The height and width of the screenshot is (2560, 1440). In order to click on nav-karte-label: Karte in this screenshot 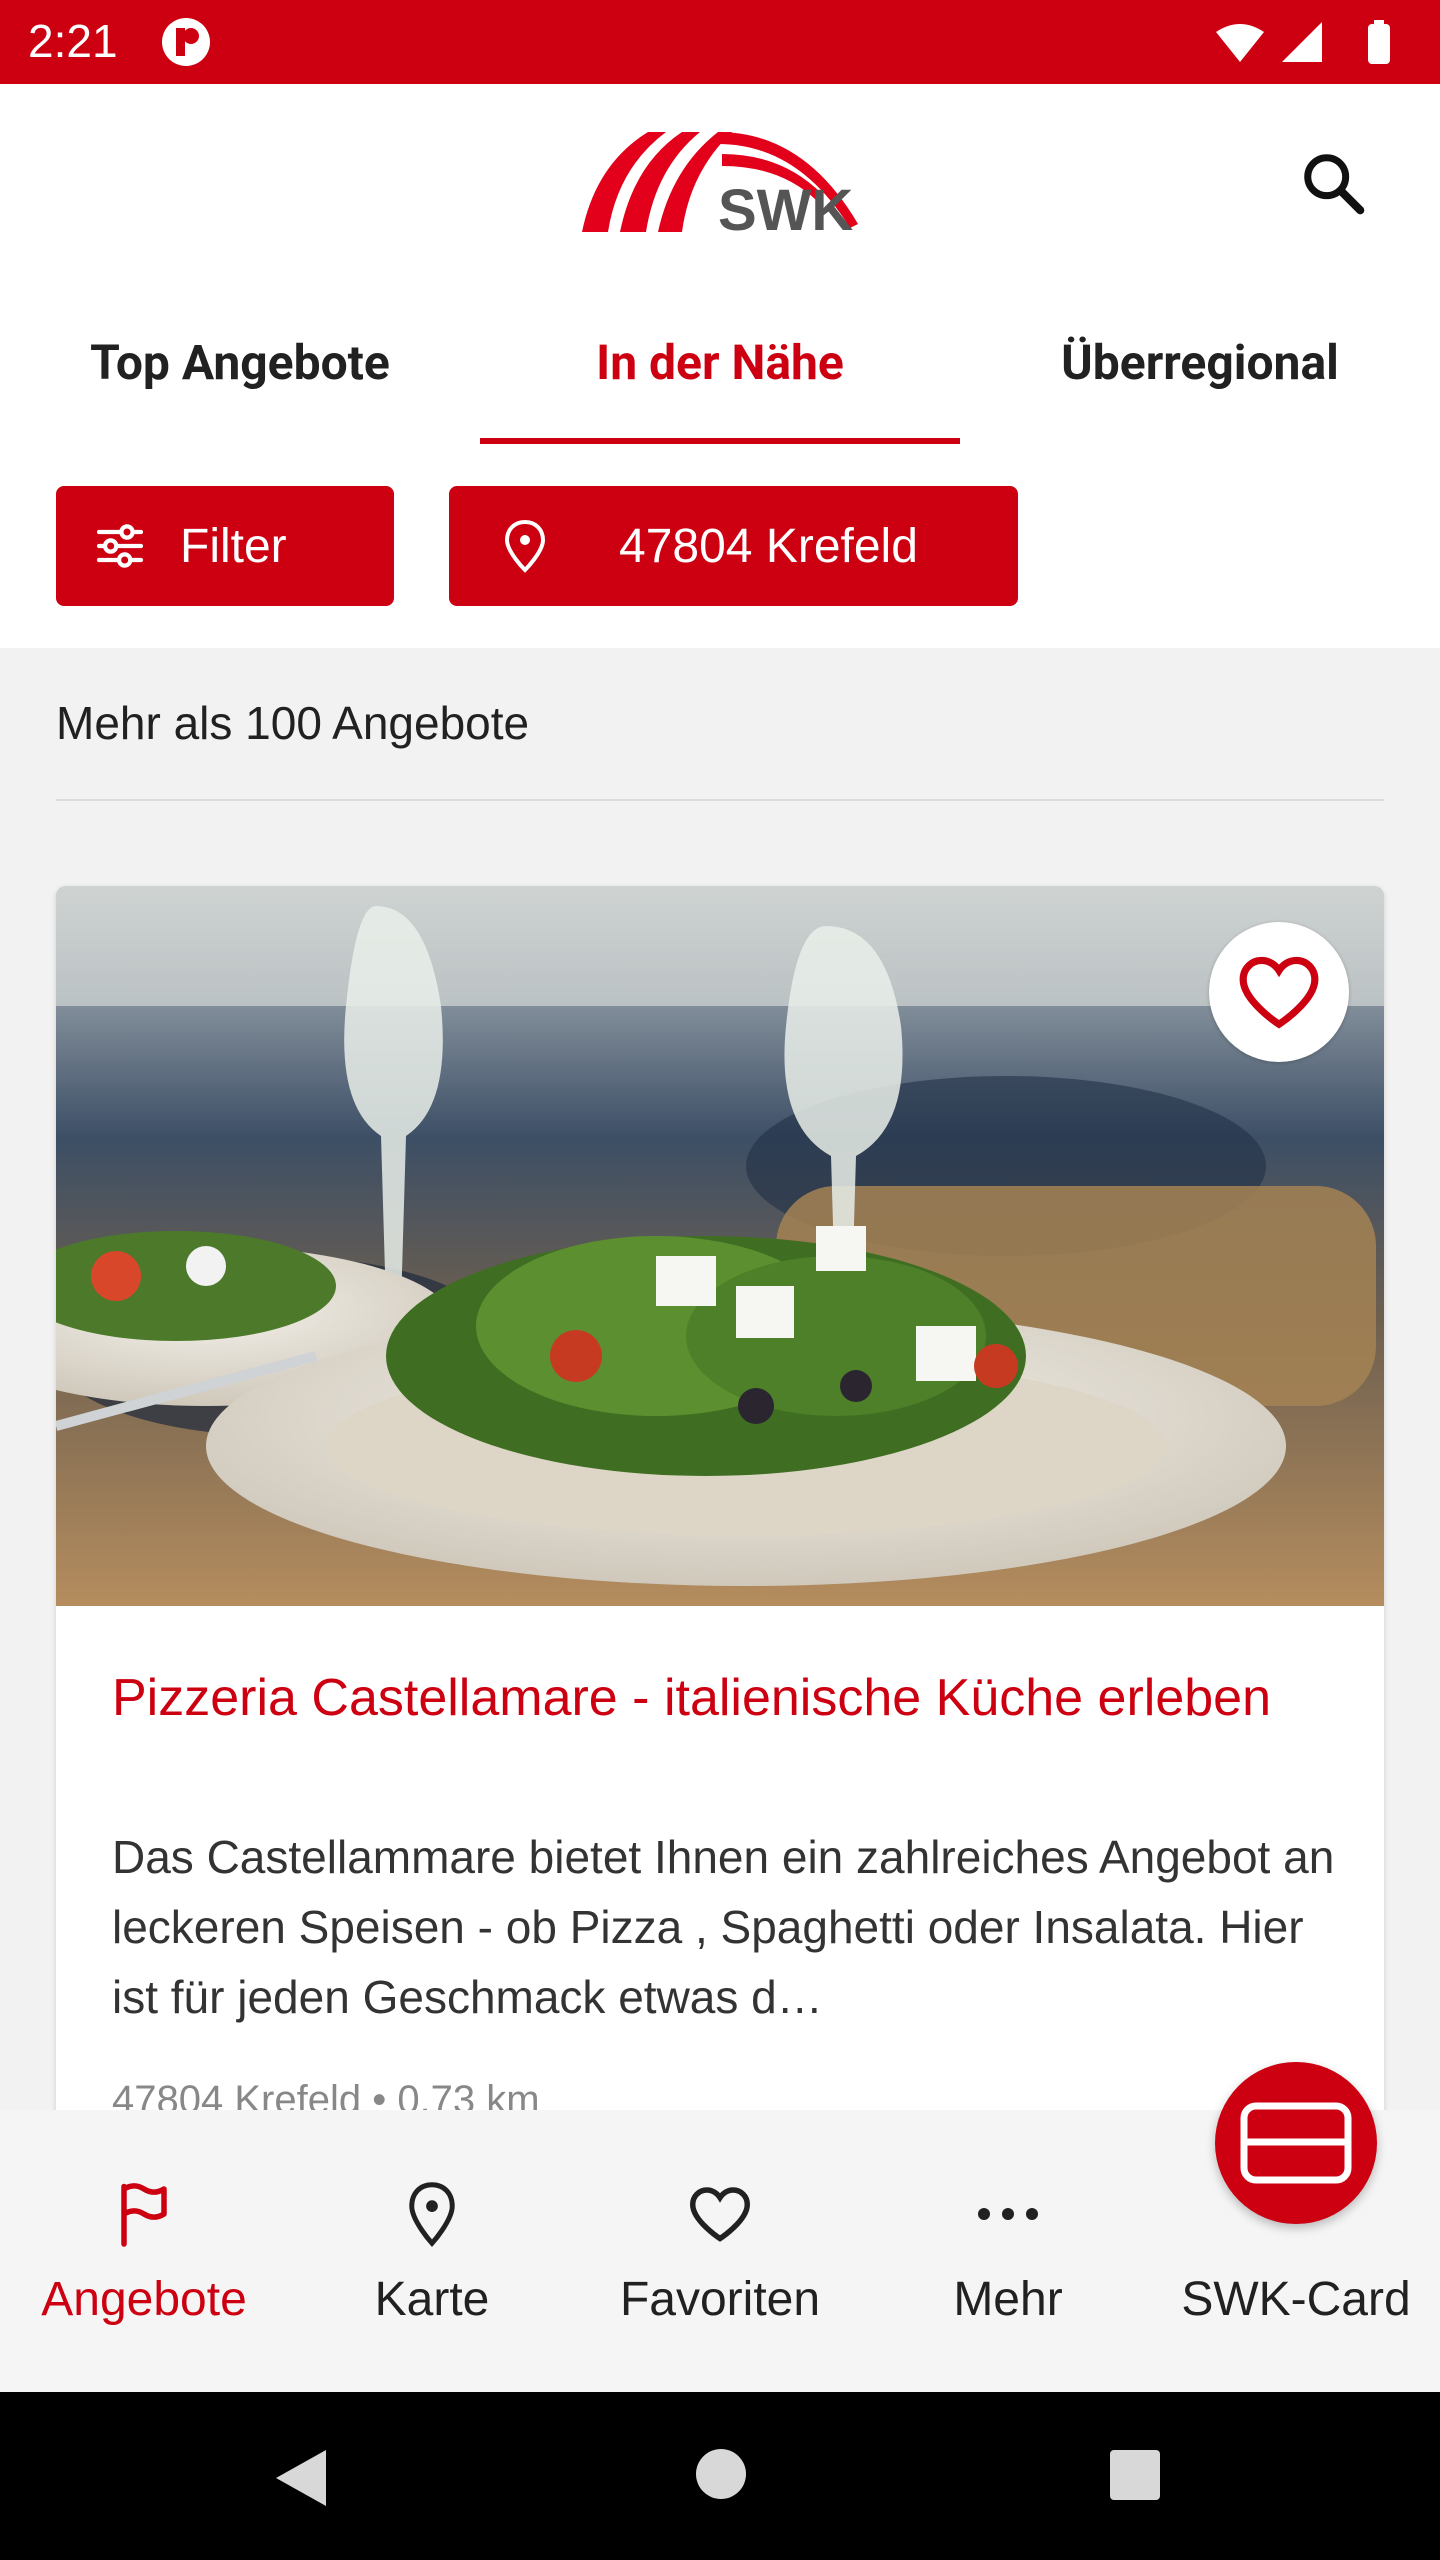, I will do `click(432, 2299)`.